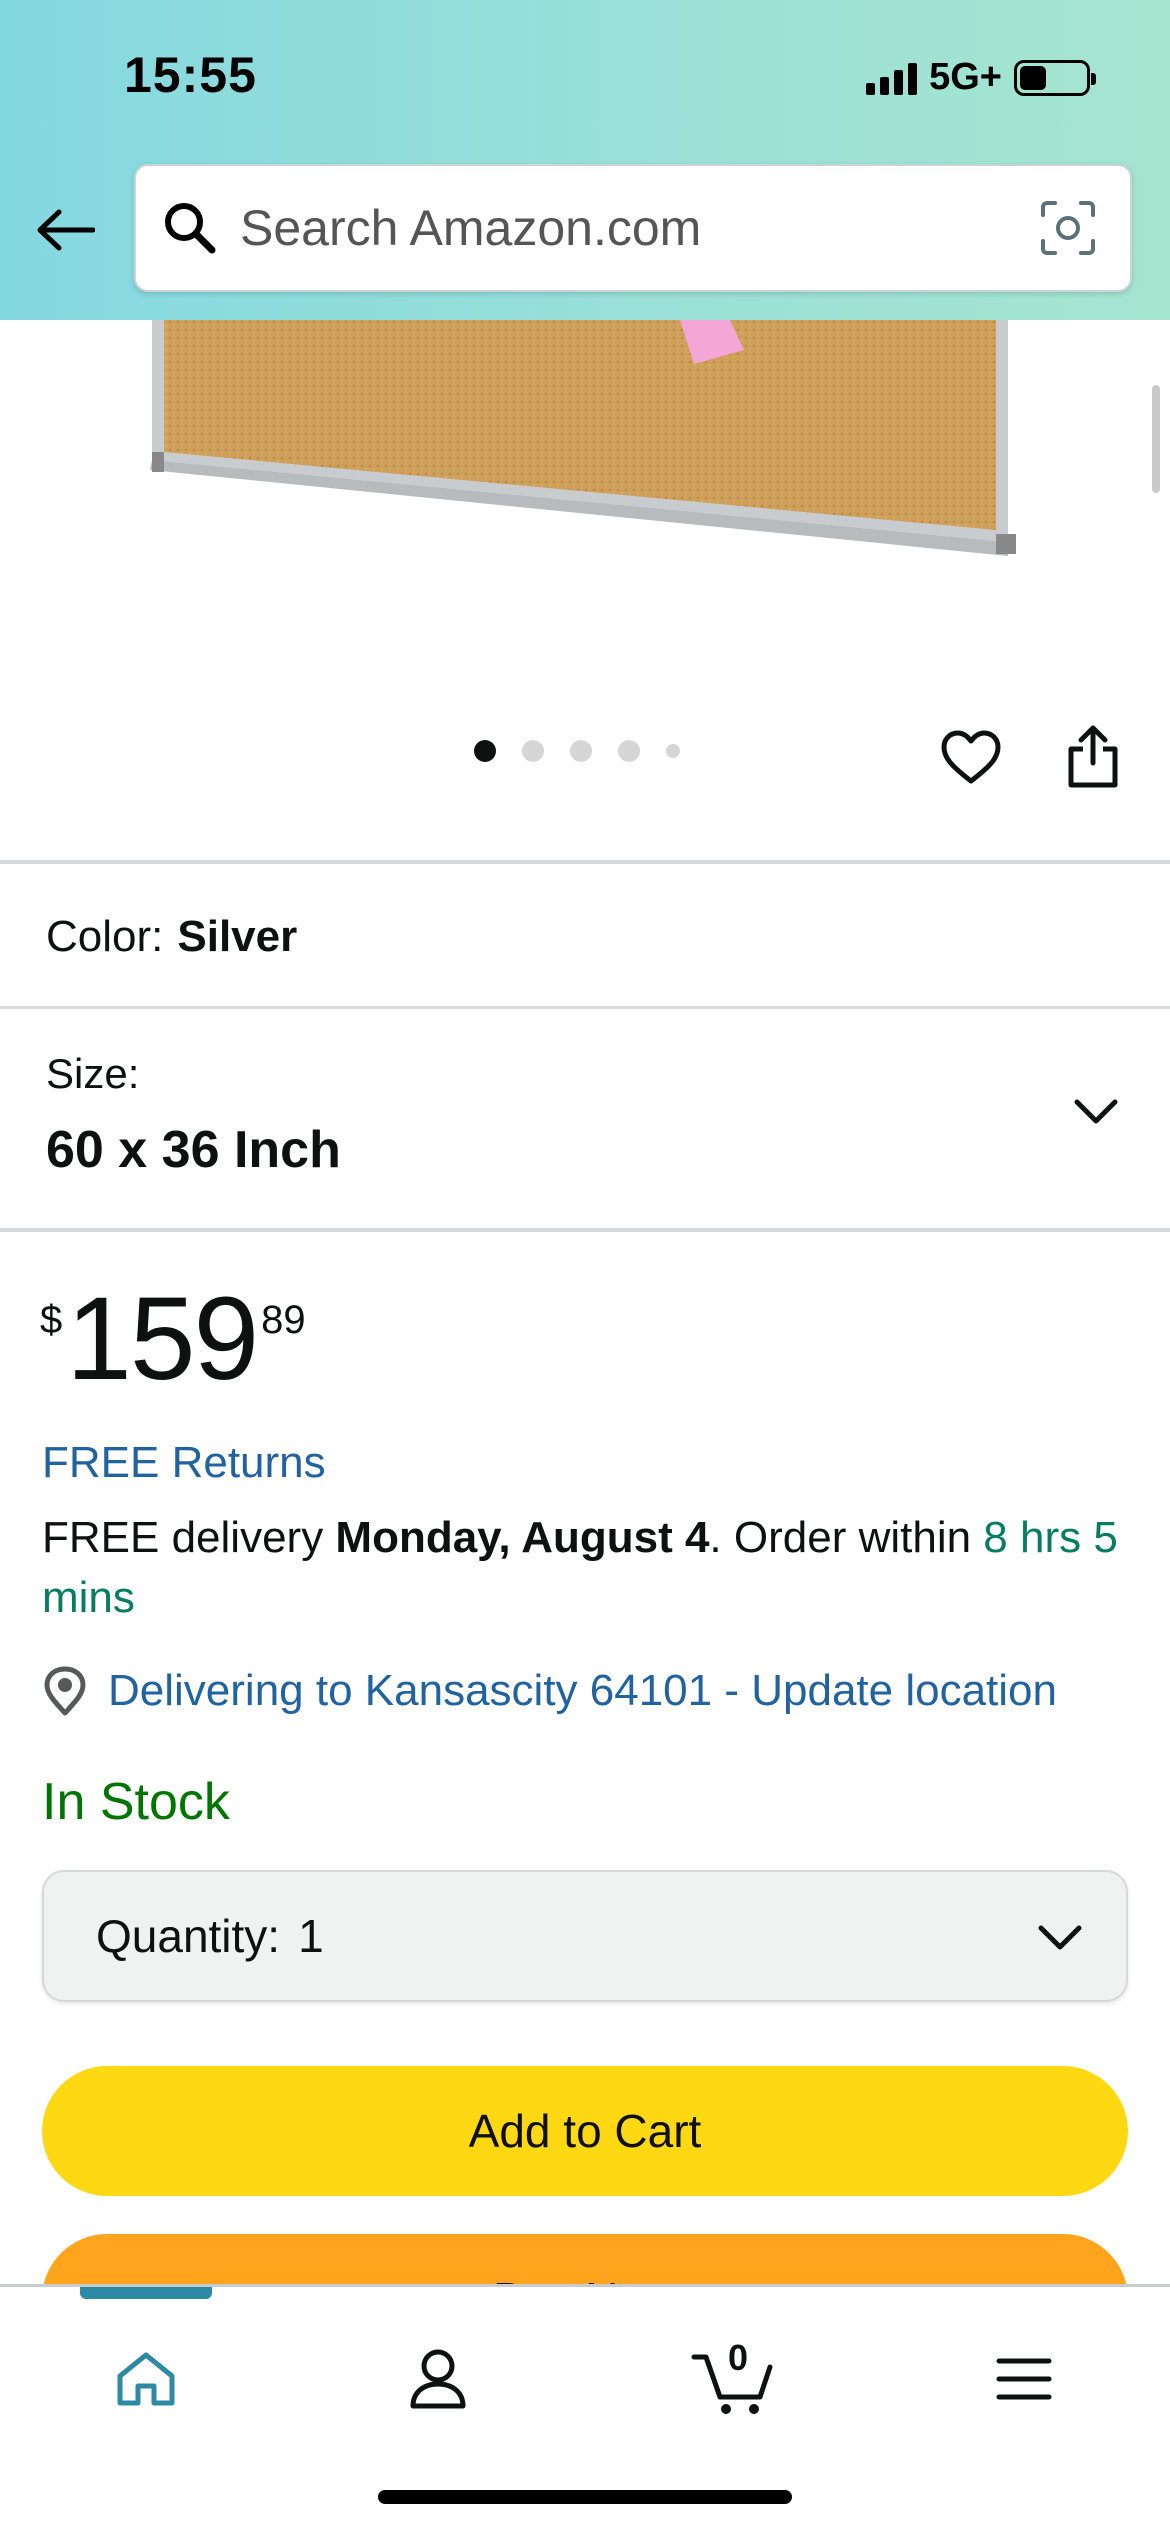 This screenshot has width=1170, height=2532. I want to click on back-button, so click(65, 230).